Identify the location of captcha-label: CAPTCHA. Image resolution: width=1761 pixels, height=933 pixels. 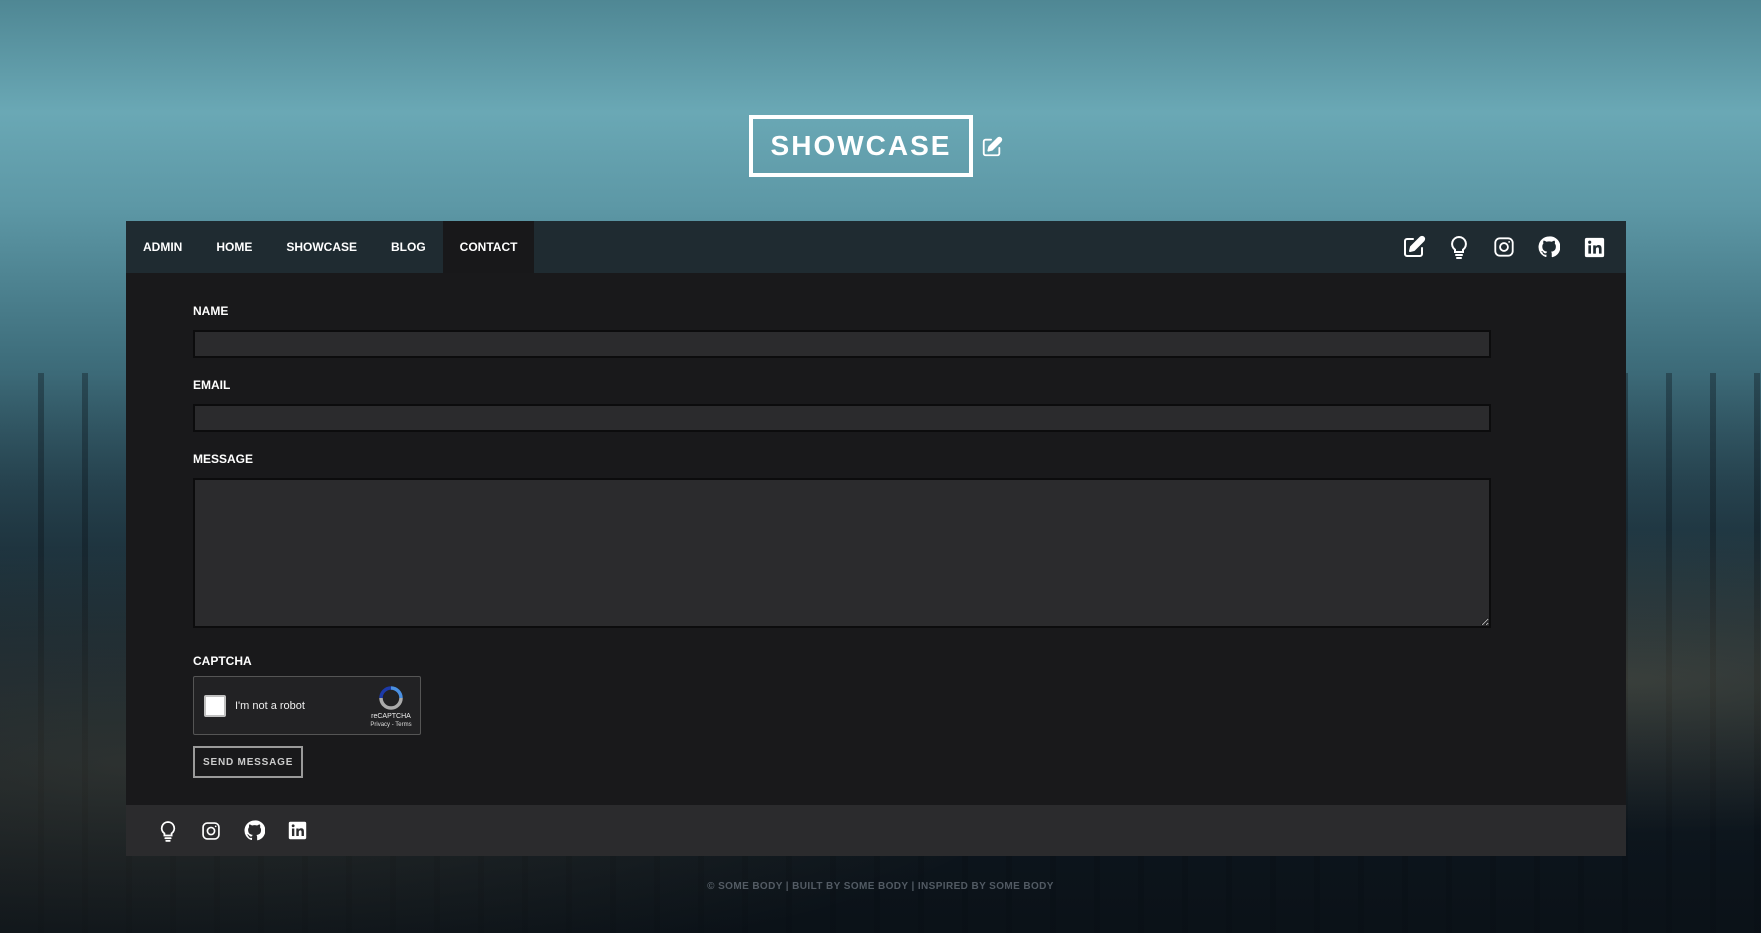
(222, 661).